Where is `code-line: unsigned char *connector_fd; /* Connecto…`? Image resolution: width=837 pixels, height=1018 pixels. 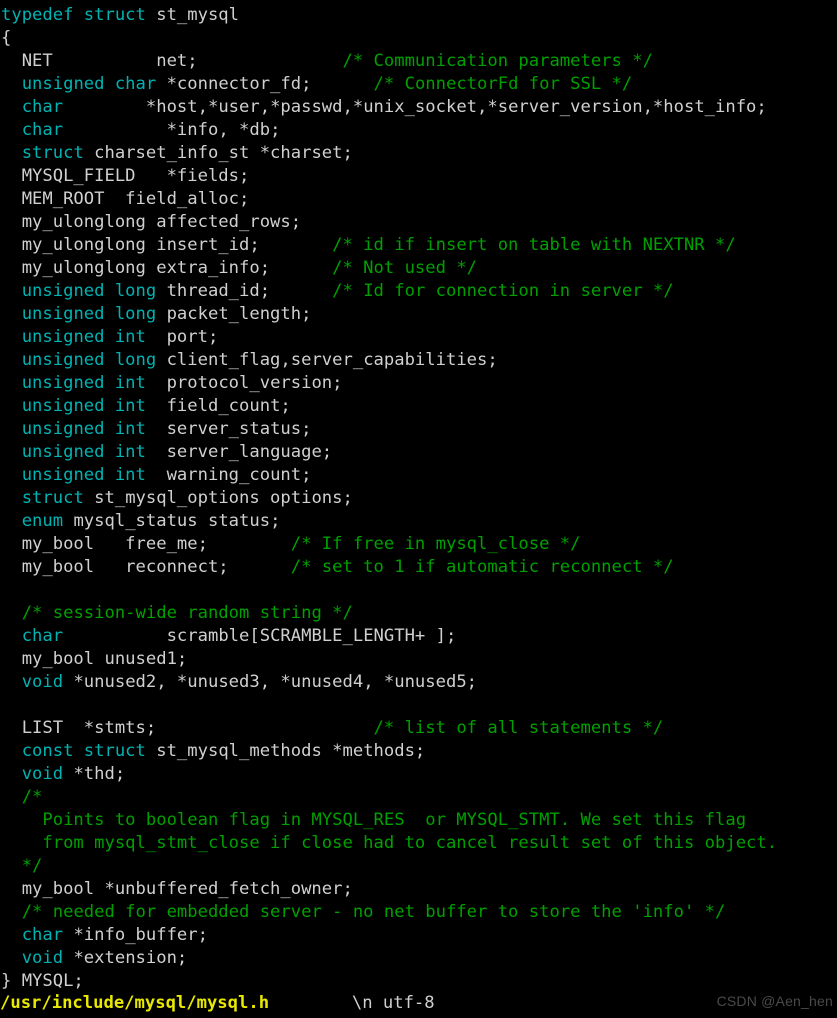
code-line: unsigned char *connector_fd; /* Connecto… is located at coordinates (418, 84).